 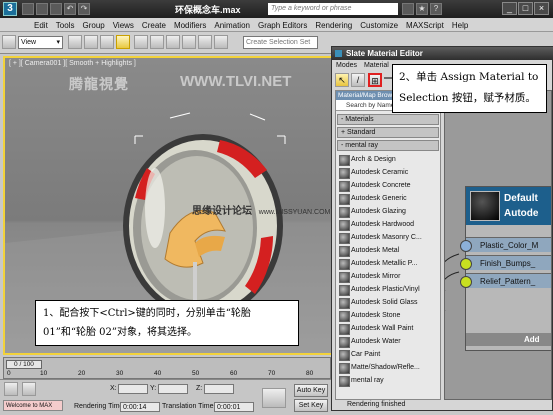 I want to click on set-key-button: Set Key, so click(x=311, y=405).